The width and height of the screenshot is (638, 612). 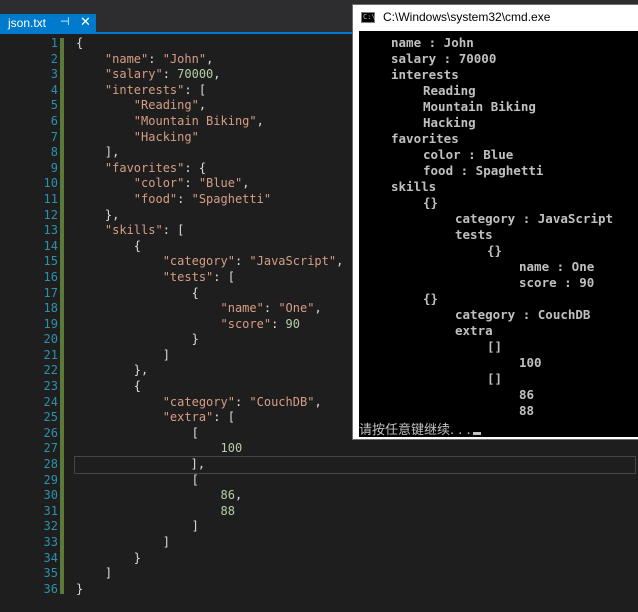 What do you see at coordinates (415, 430) in the screenshot?
I see `prompt-text: 请按任意键继续. . .` at bounding box center [415, 430].